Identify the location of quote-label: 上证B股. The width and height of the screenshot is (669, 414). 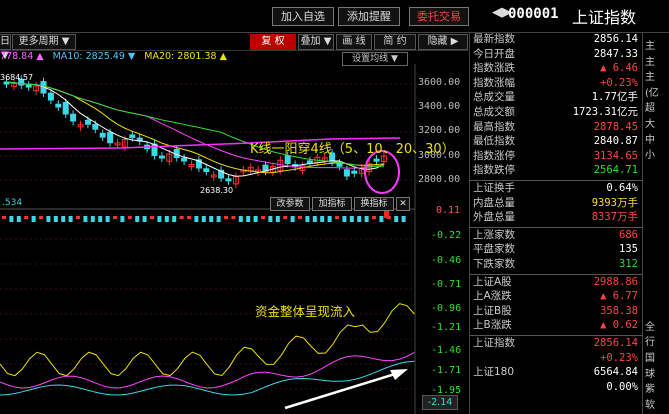
(492, 310).